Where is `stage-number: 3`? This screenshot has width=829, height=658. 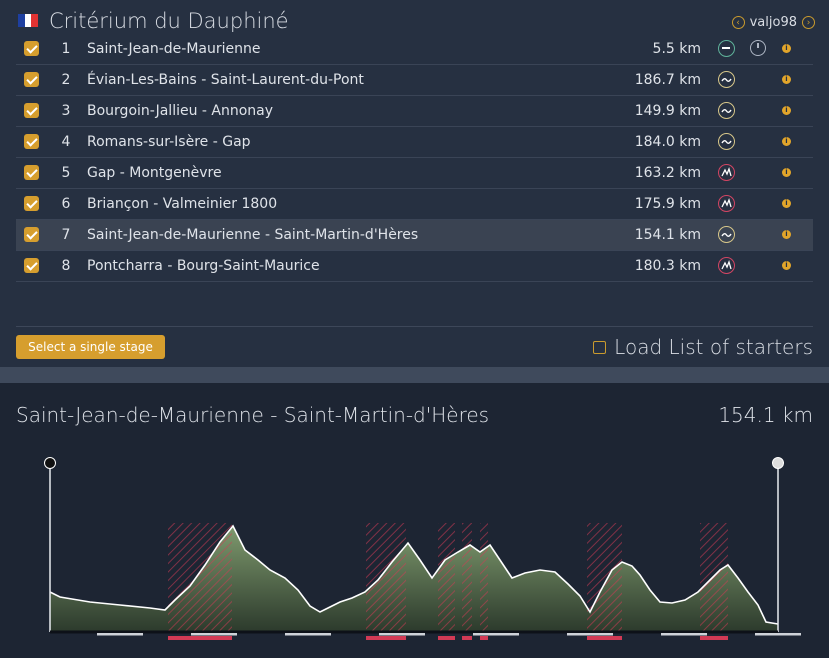 stage-number: 3 is located at coordinates (66, 111).